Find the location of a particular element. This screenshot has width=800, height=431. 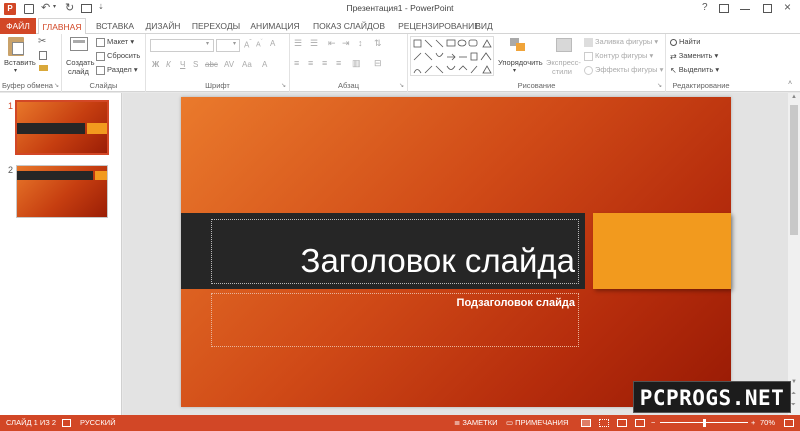

ribbon-display-icon is located at coordinates (724, 8).